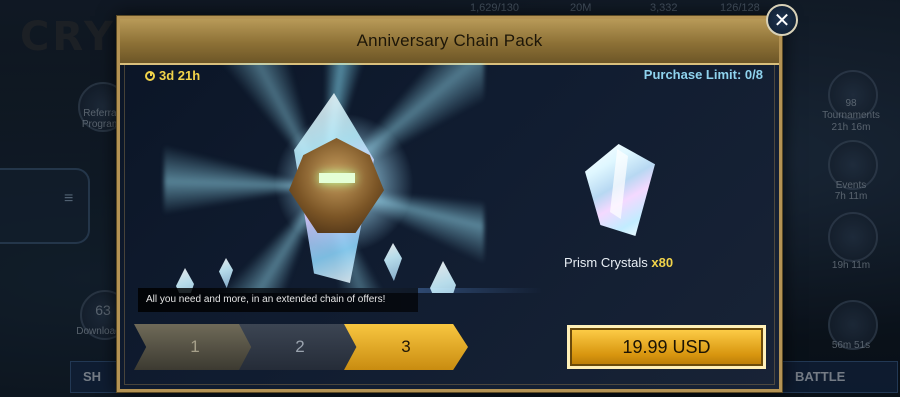  I want to click on close-button: ✕, so click(782, 20).